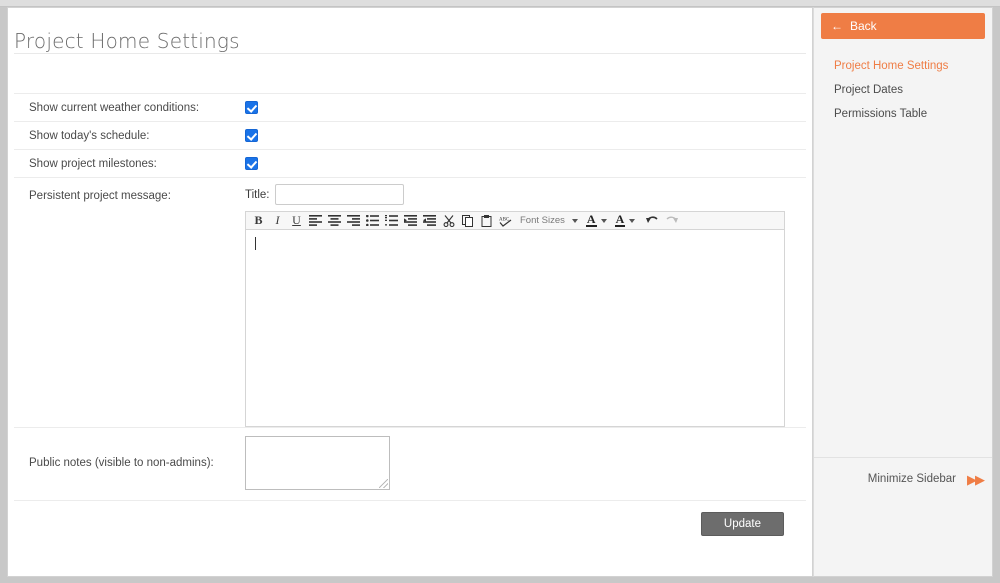 Image resolution: width=1000 pixels, height=583 pixels. I want to click on row-label-persistent-message: Persistent project message:, so click(100, 196).